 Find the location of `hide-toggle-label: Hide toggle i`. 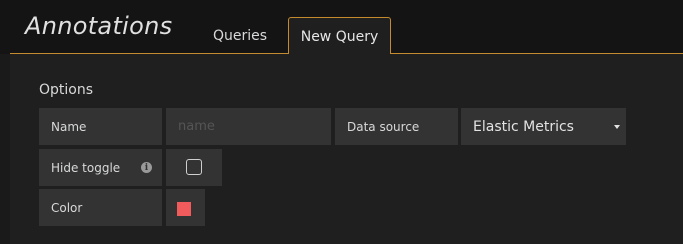

hide-toggle-label: Hide toggle i is located at coordinates (100, 167).